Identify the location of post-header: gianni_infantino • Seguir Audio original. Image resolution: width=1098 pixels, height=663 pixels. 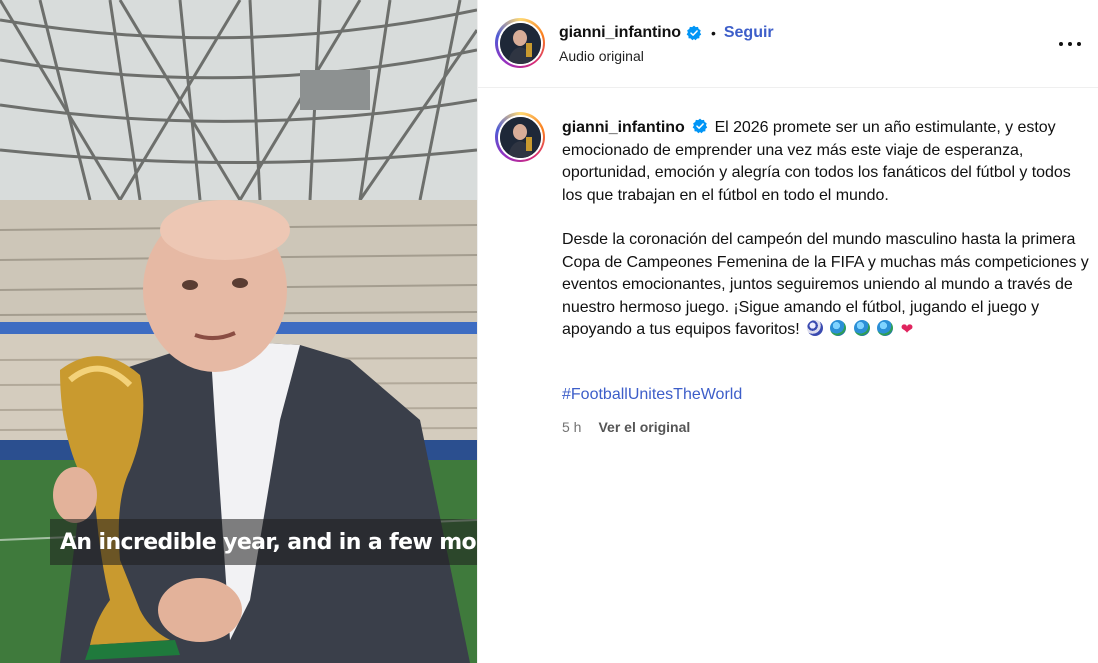
(788, 44).